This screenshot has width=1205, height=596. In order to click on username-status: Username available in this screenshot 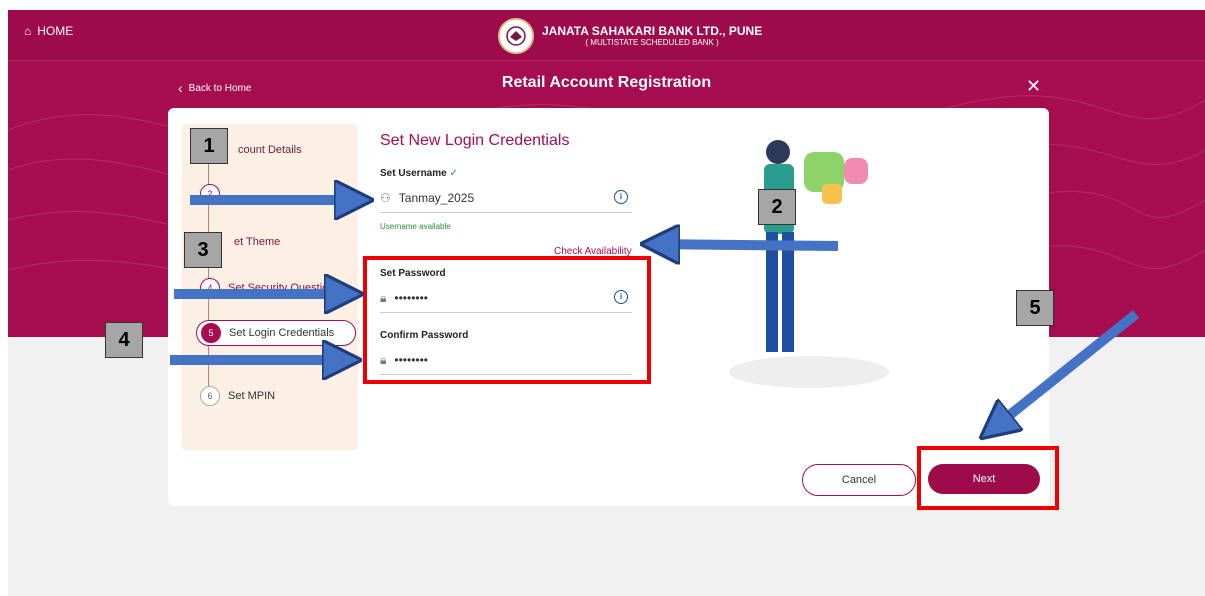, I will do `click(415, 226)`.